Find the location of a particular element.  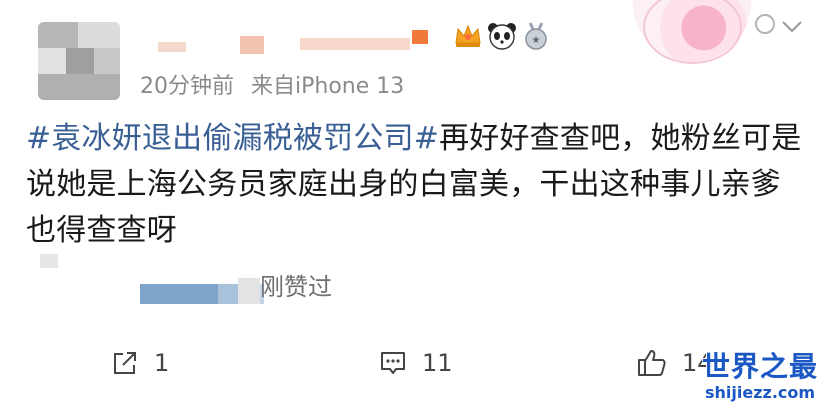

username-blurred is located at coordinates (295, 42).